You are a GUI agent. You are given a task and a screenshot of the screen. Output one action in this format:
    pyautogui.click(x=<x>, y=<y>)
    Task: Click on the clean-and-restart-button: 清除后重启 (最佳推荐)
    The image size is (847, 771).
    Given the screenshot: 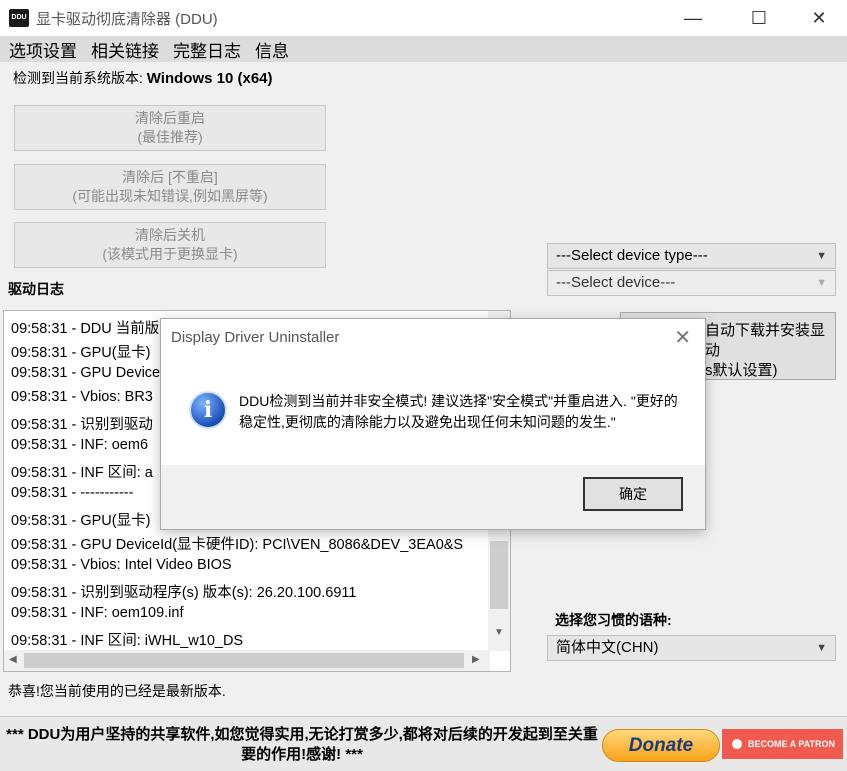 What is the action you would take?
    pyautogui.click(x=170, y=128)
    